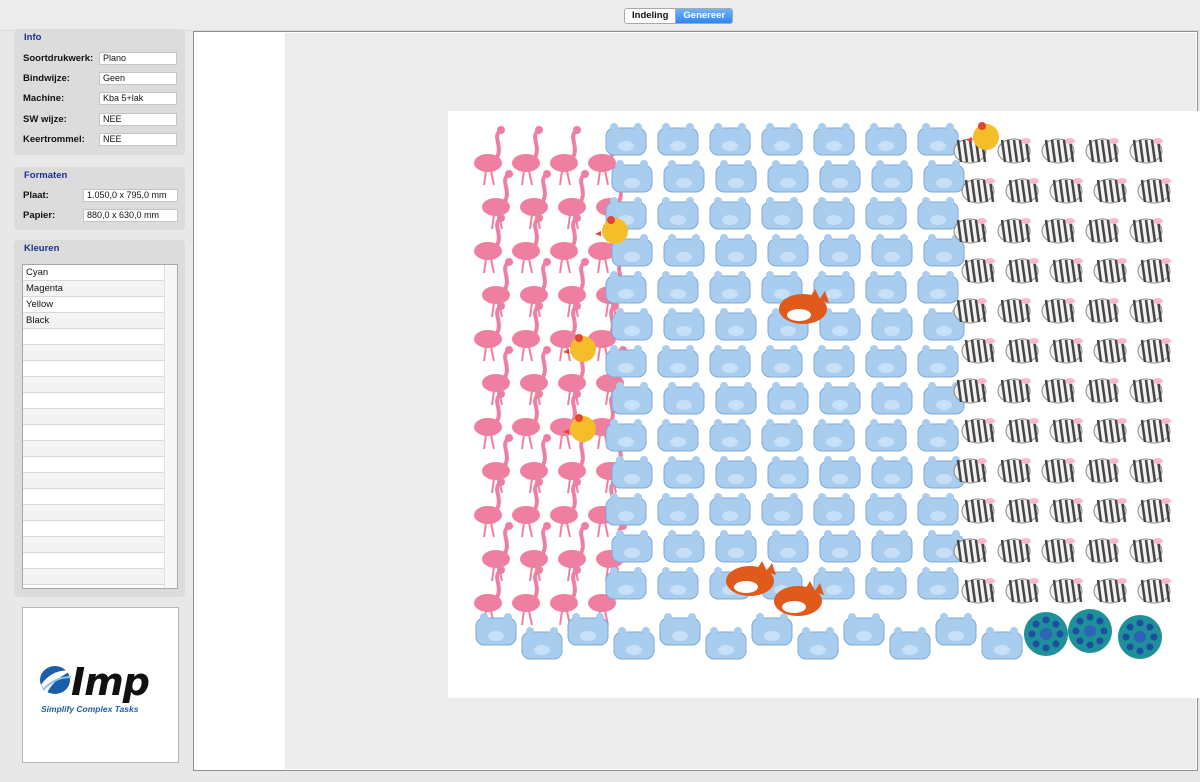 The image size is (1200, 782). What do you see at coordinates (170, 426) in the screenshot?
I see `list-scrollbar` at bounding box center [170, 426].